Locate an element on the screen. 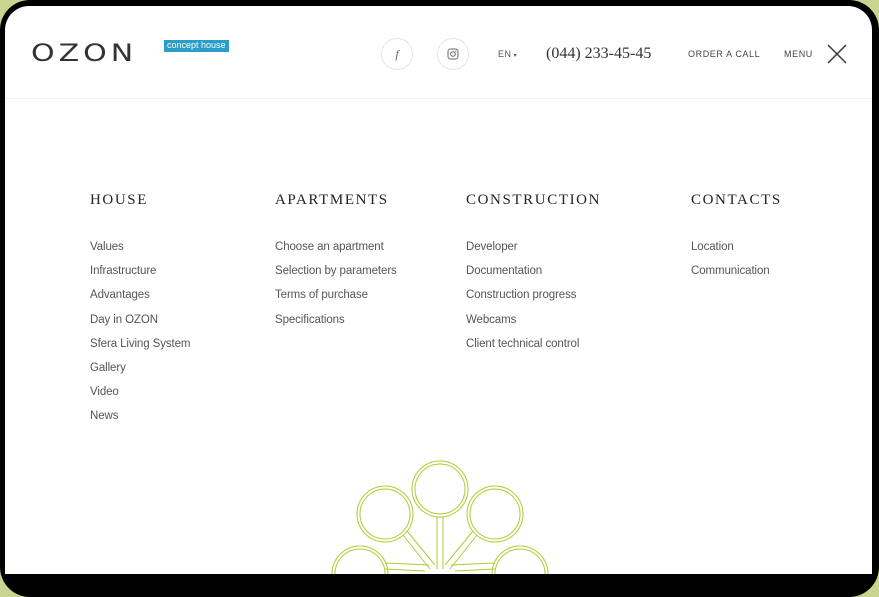  menu-link: Values is located at coordinates (140, 247).